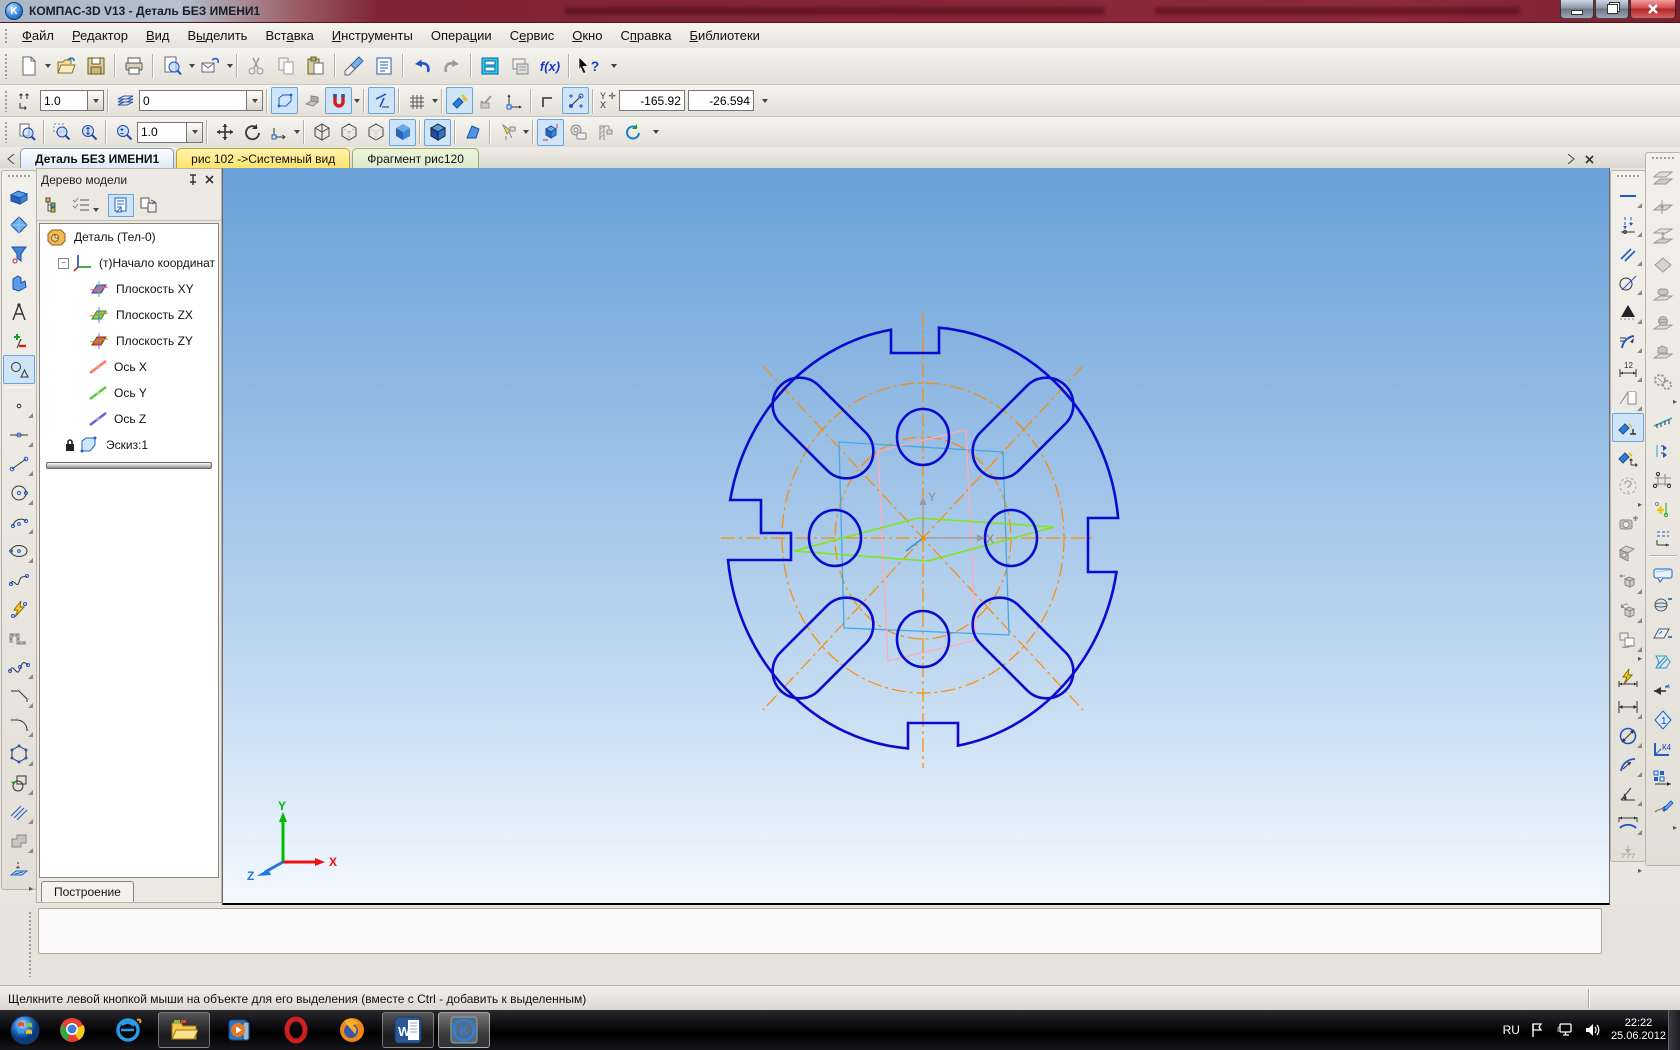  Describe the element at coordinates (128, 1030) in the screenshot. I see `taskbar-ie` at that location.